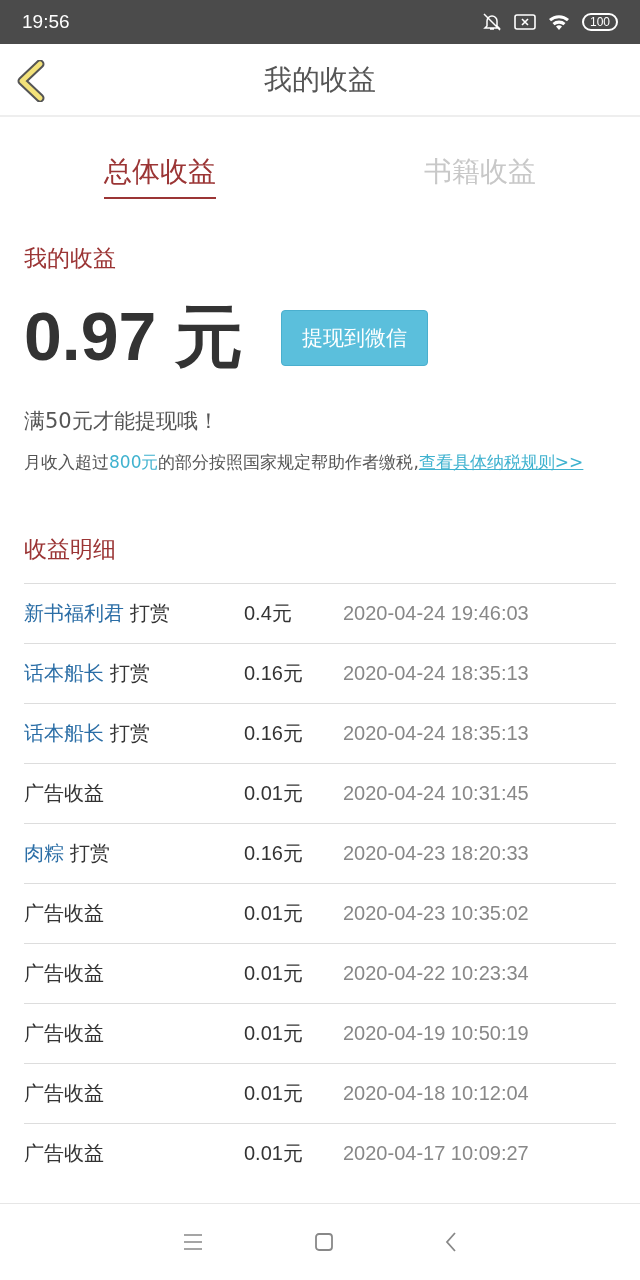 The image size is (640, 1280). I want to click on section-title: 收益明细, so click(70, 549).